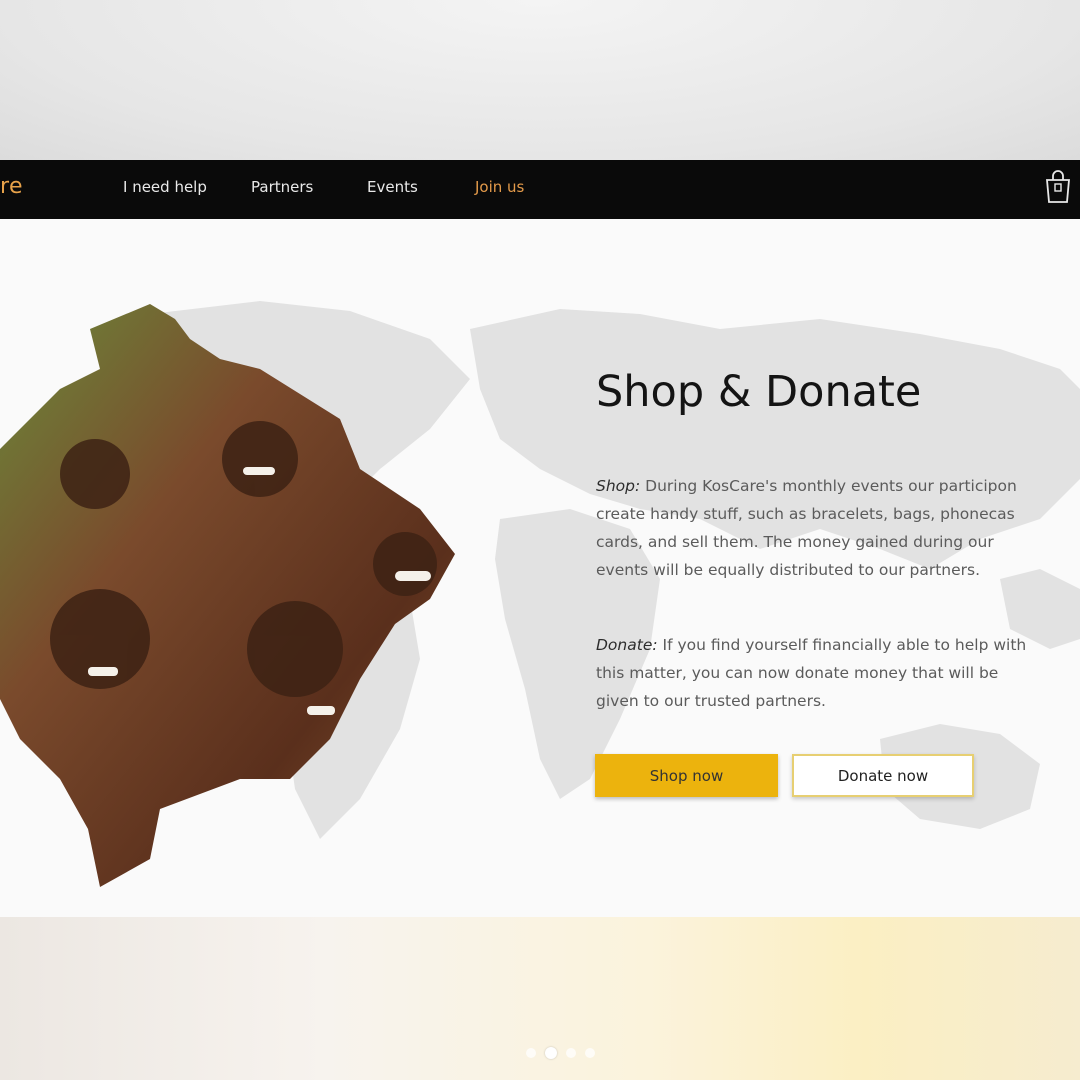 The width and height of the screenshot is (1080, 1080). Describe the element at coordinates (627, 645) in the screenshot. I see `donate-label: Donate:` at that location.